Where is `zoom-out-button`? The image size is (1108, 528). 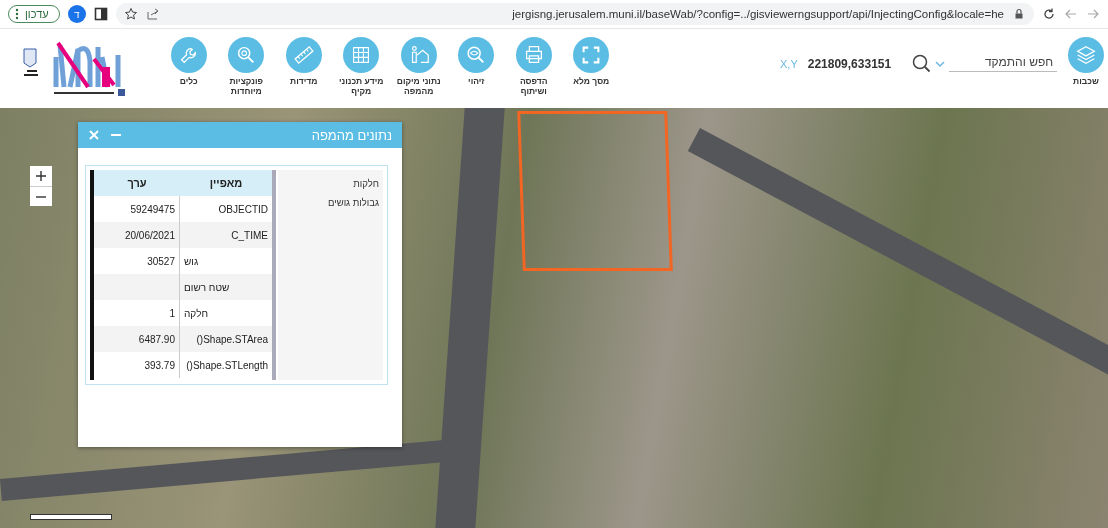
zoom-out-button is located at coordinates (41, 196).